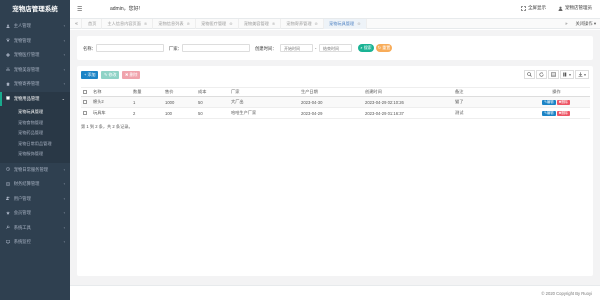  I want to click on name-input, so click(130, 48).